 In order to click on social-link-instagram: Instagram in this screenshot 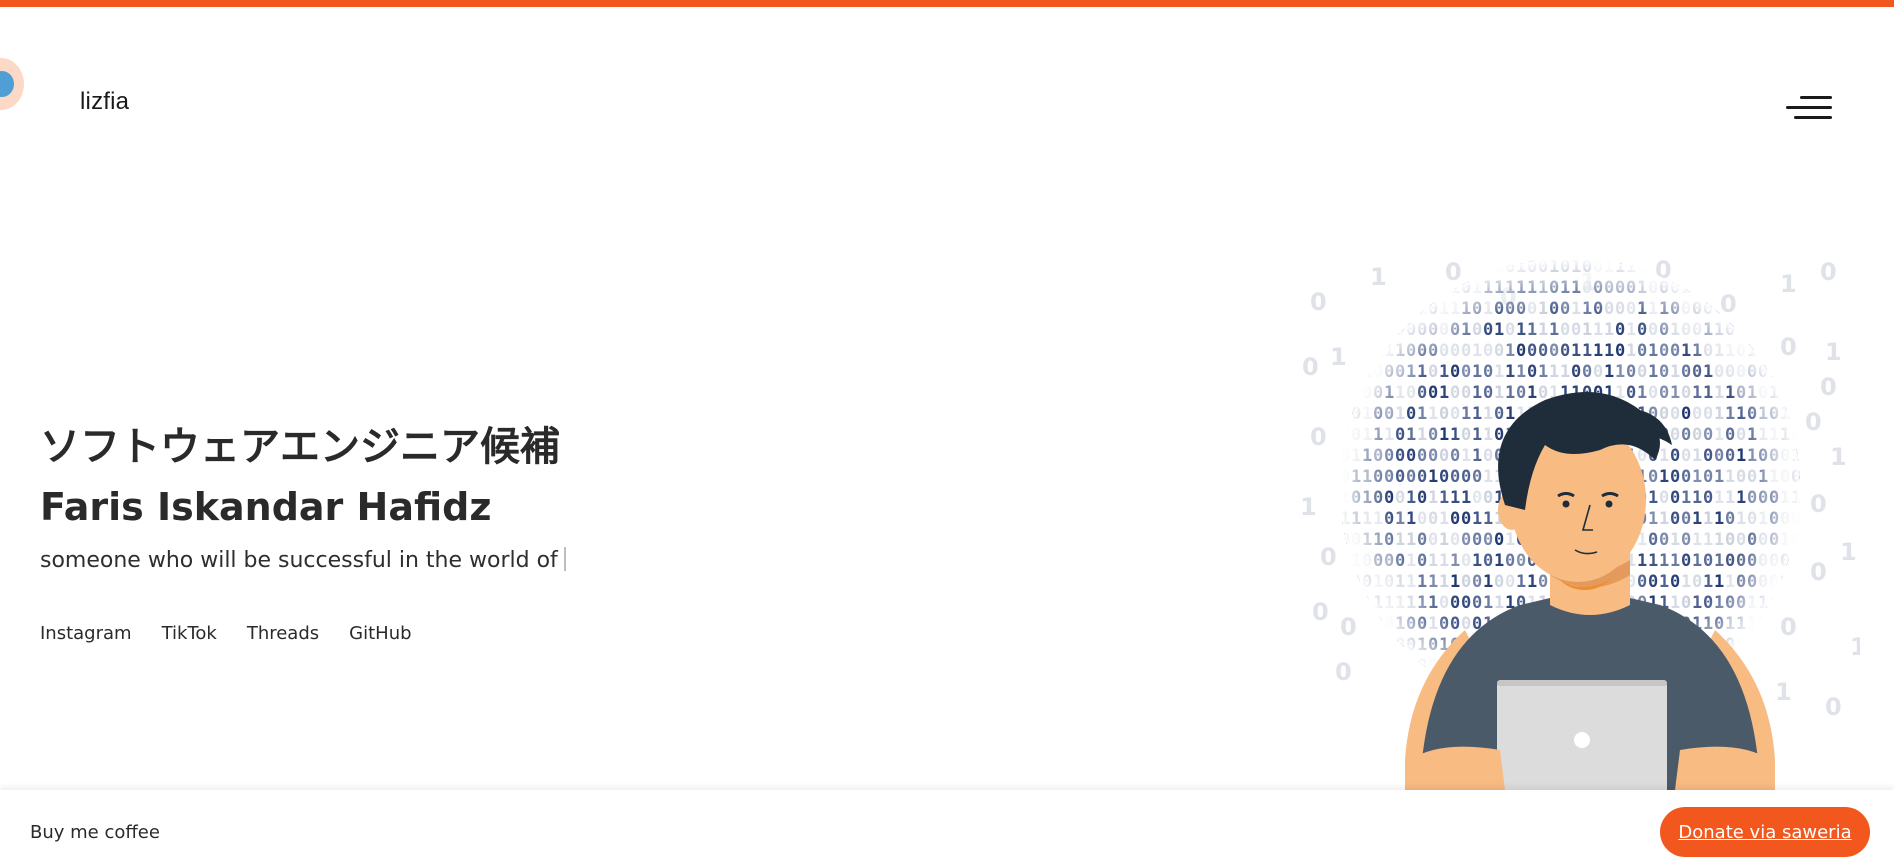, I will do `click(86, 633)`.